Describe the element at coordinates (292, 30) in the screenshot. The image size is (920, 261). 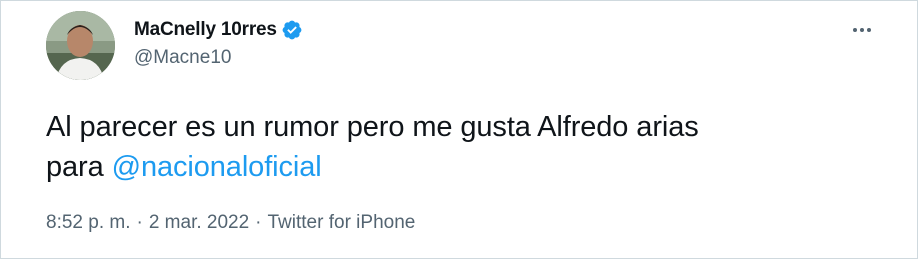
I see `verified-badge-icon` at that location.